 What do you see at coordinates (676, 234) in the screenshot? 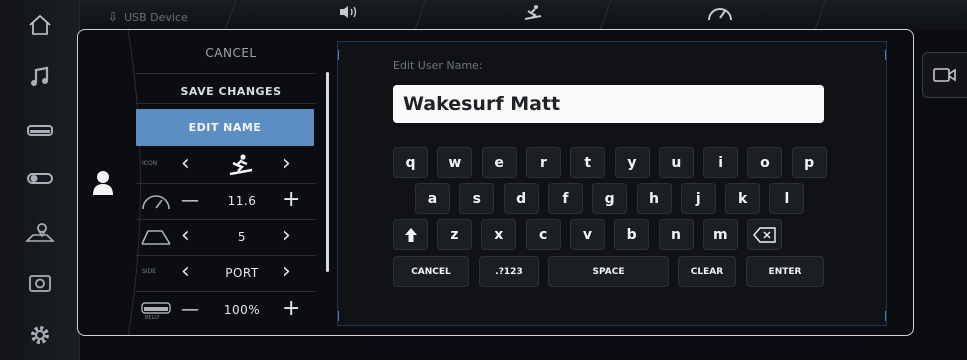
I see `key-n: n` at bounding box center [676, 234].